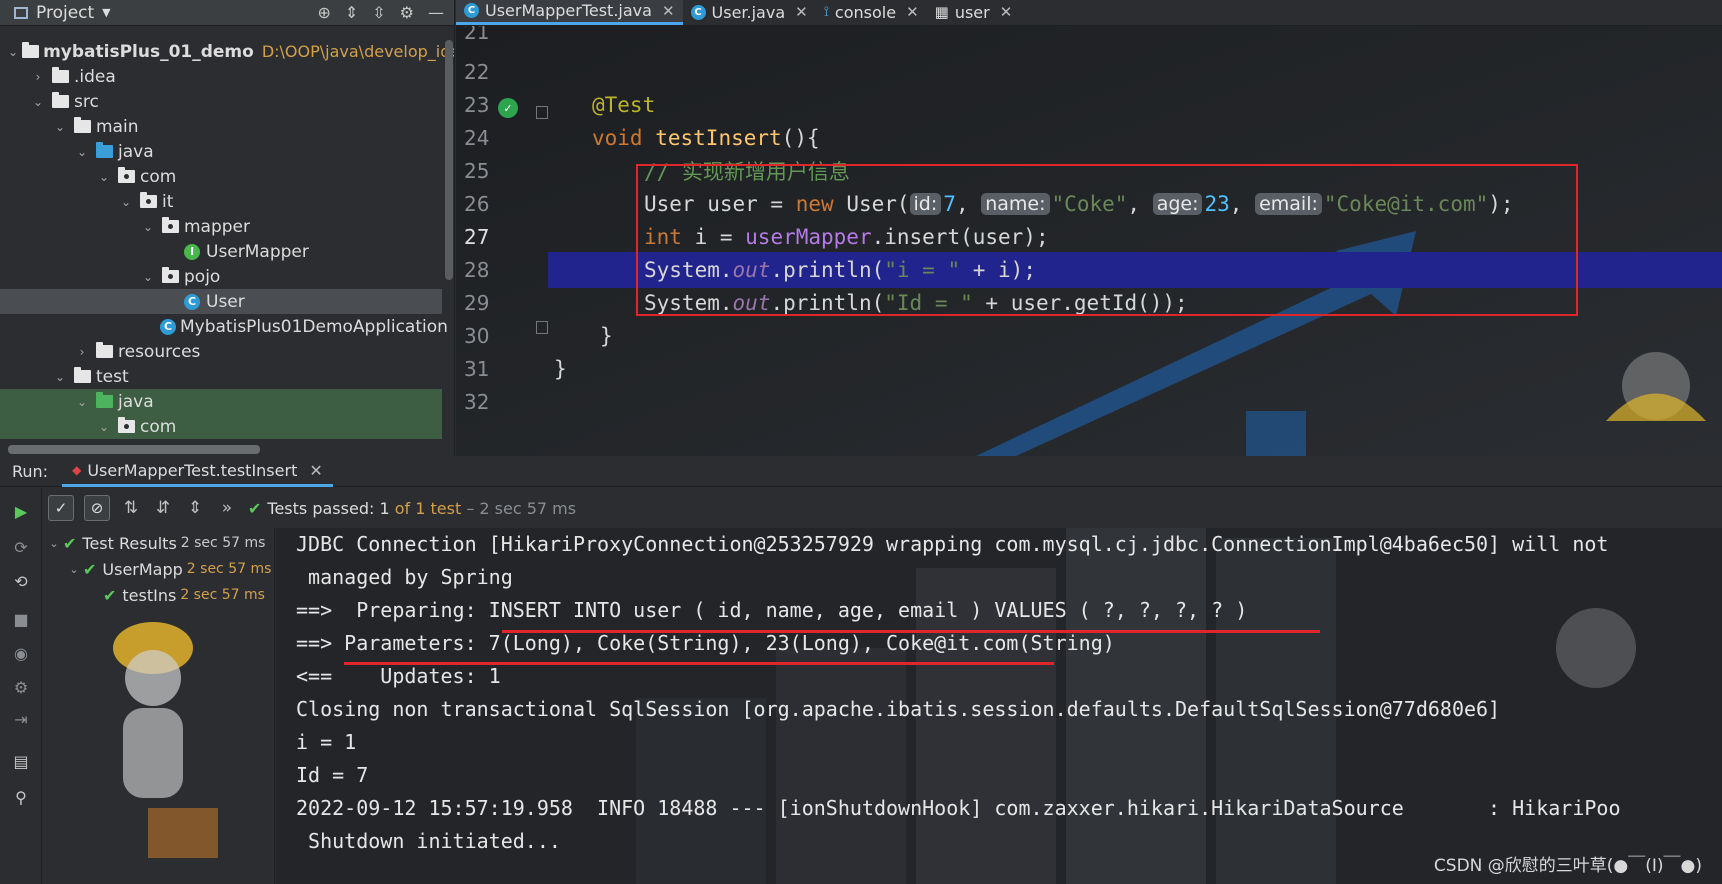  I want to click on tree-item-pojo: ⌄ pojo, so click(221, 276).